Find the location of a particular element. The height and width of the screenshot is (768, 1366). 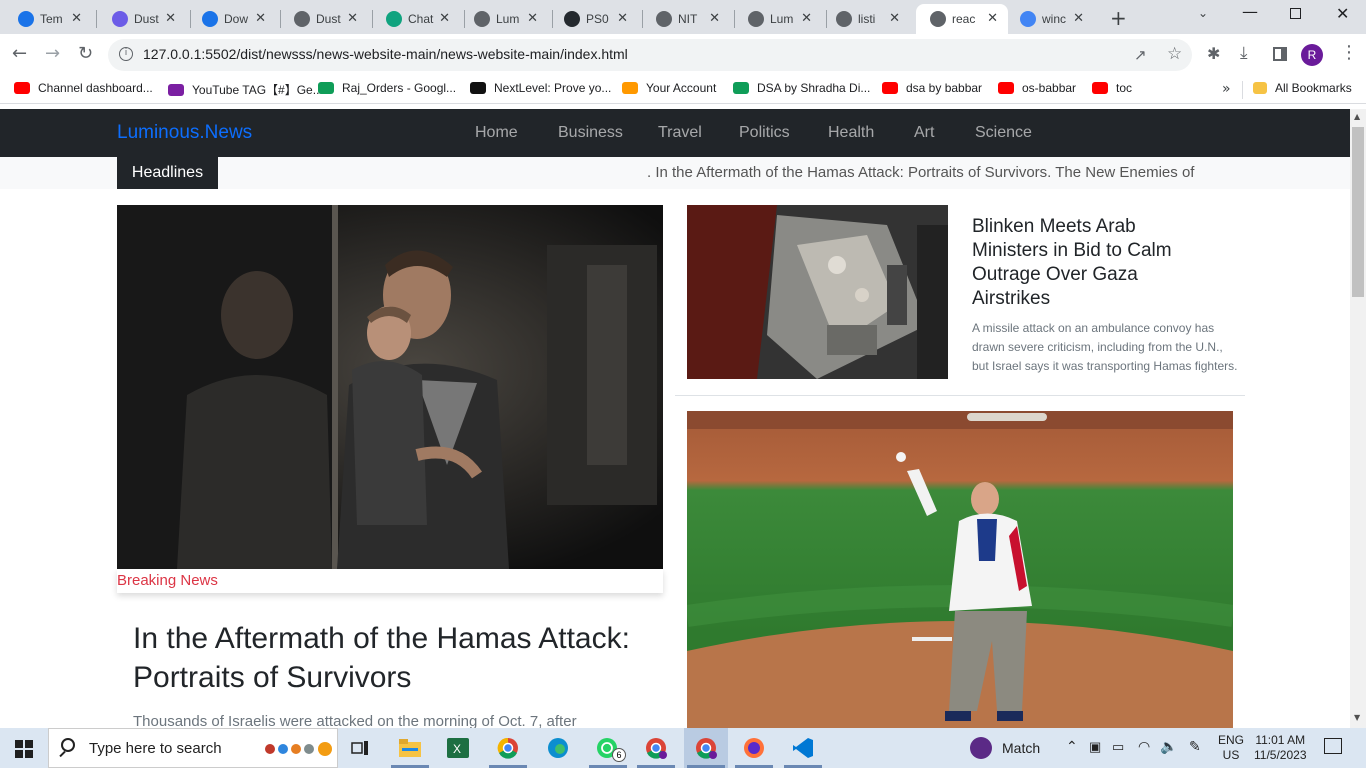

taskbar-search-box: Type here to search is located at coordinates (193, 748).